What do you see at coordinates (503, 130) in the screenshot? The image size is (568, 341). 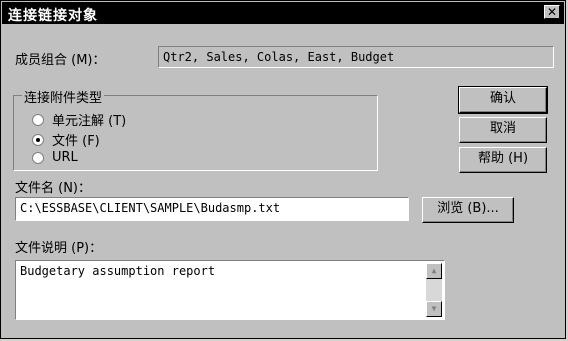 I see `cancel-button: 取消` at bounding box center [503, 130].